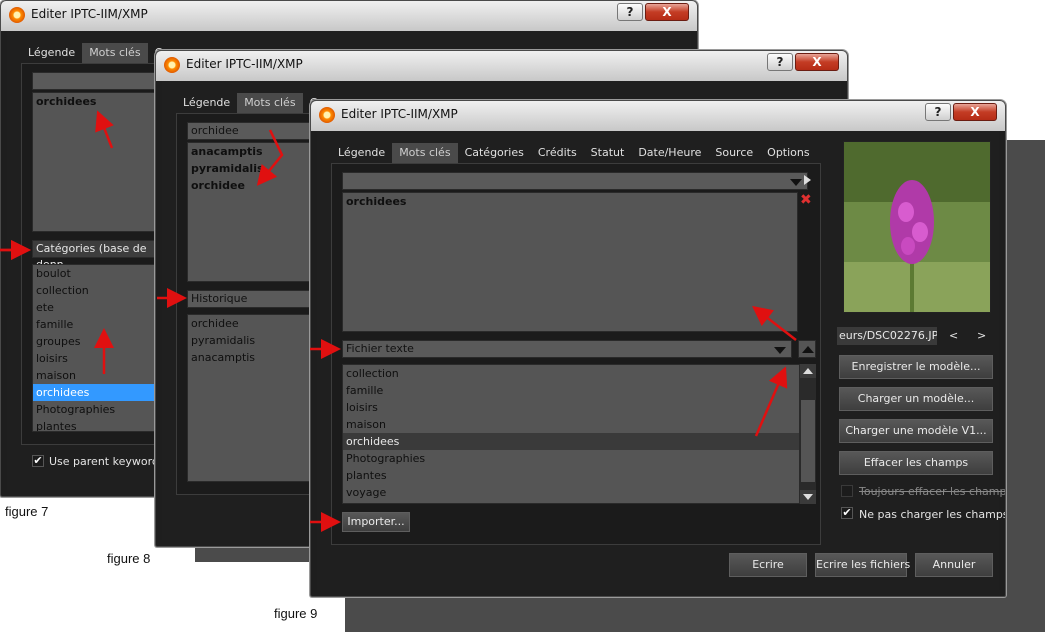 The height and width of the screenshot is (637, 1049). I want to click on history-combo: Historique, so click(252, 299).